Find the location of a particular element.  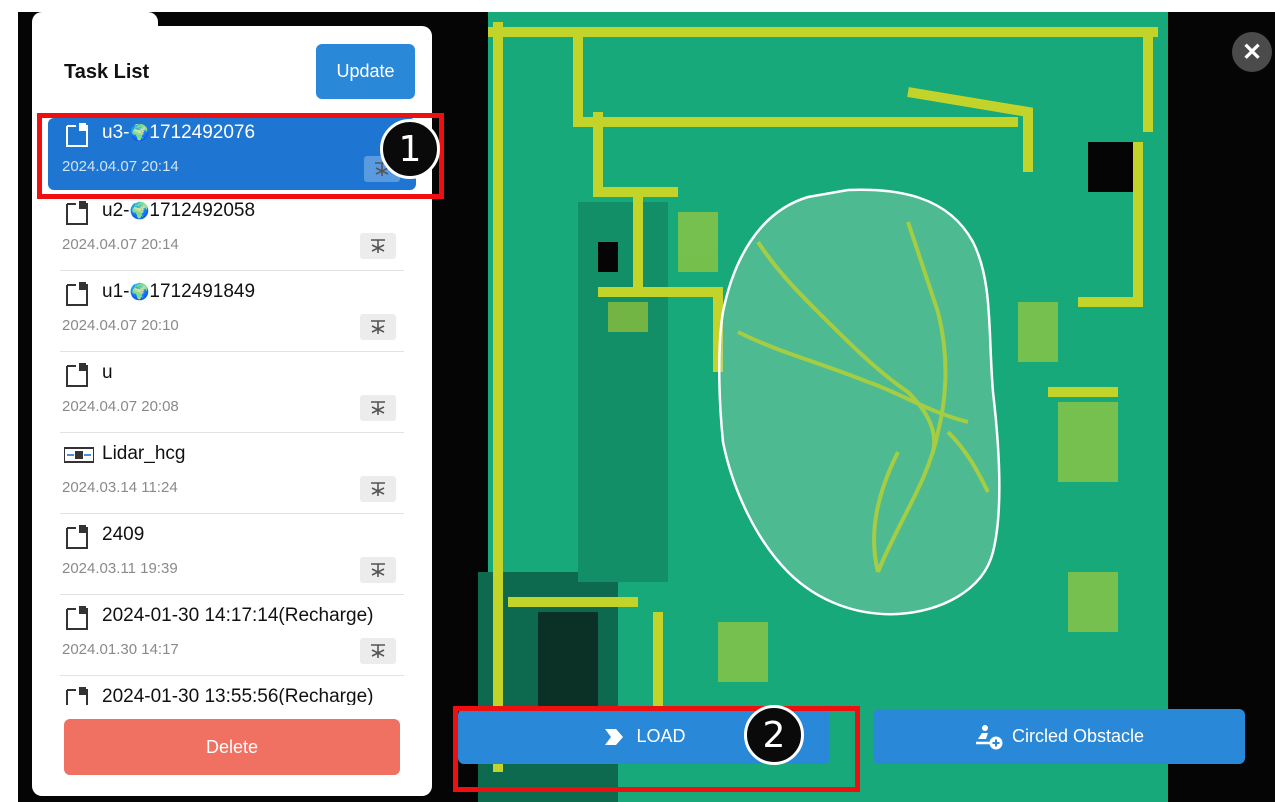

task-name: u2-🌍1712492058 is located at coordinates (178, 211).